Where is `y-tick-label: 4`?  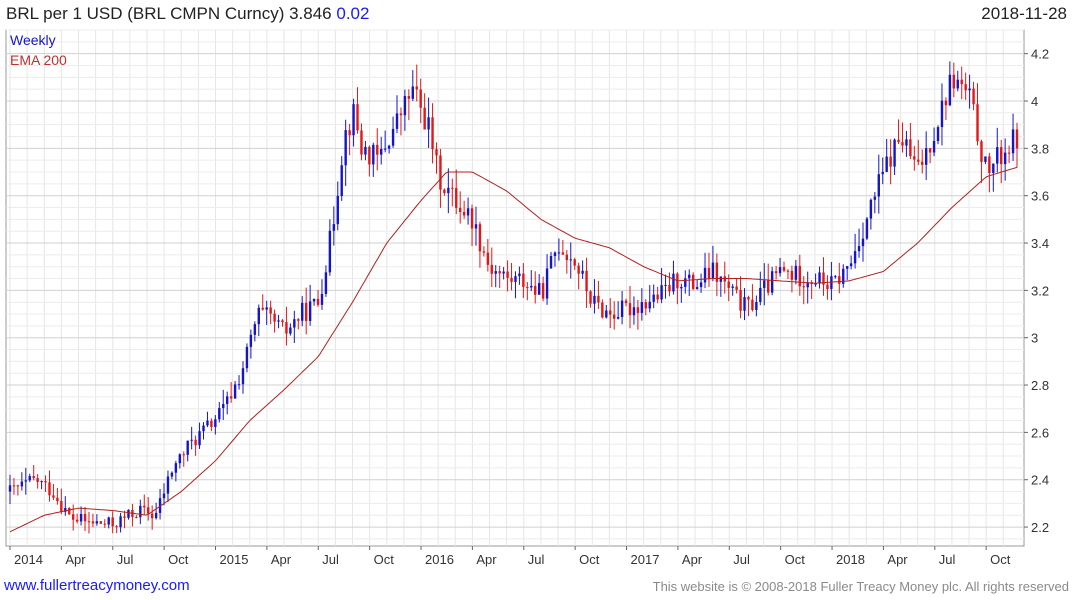 y-tick-label: 4 is located at coordinates (1034, 101).